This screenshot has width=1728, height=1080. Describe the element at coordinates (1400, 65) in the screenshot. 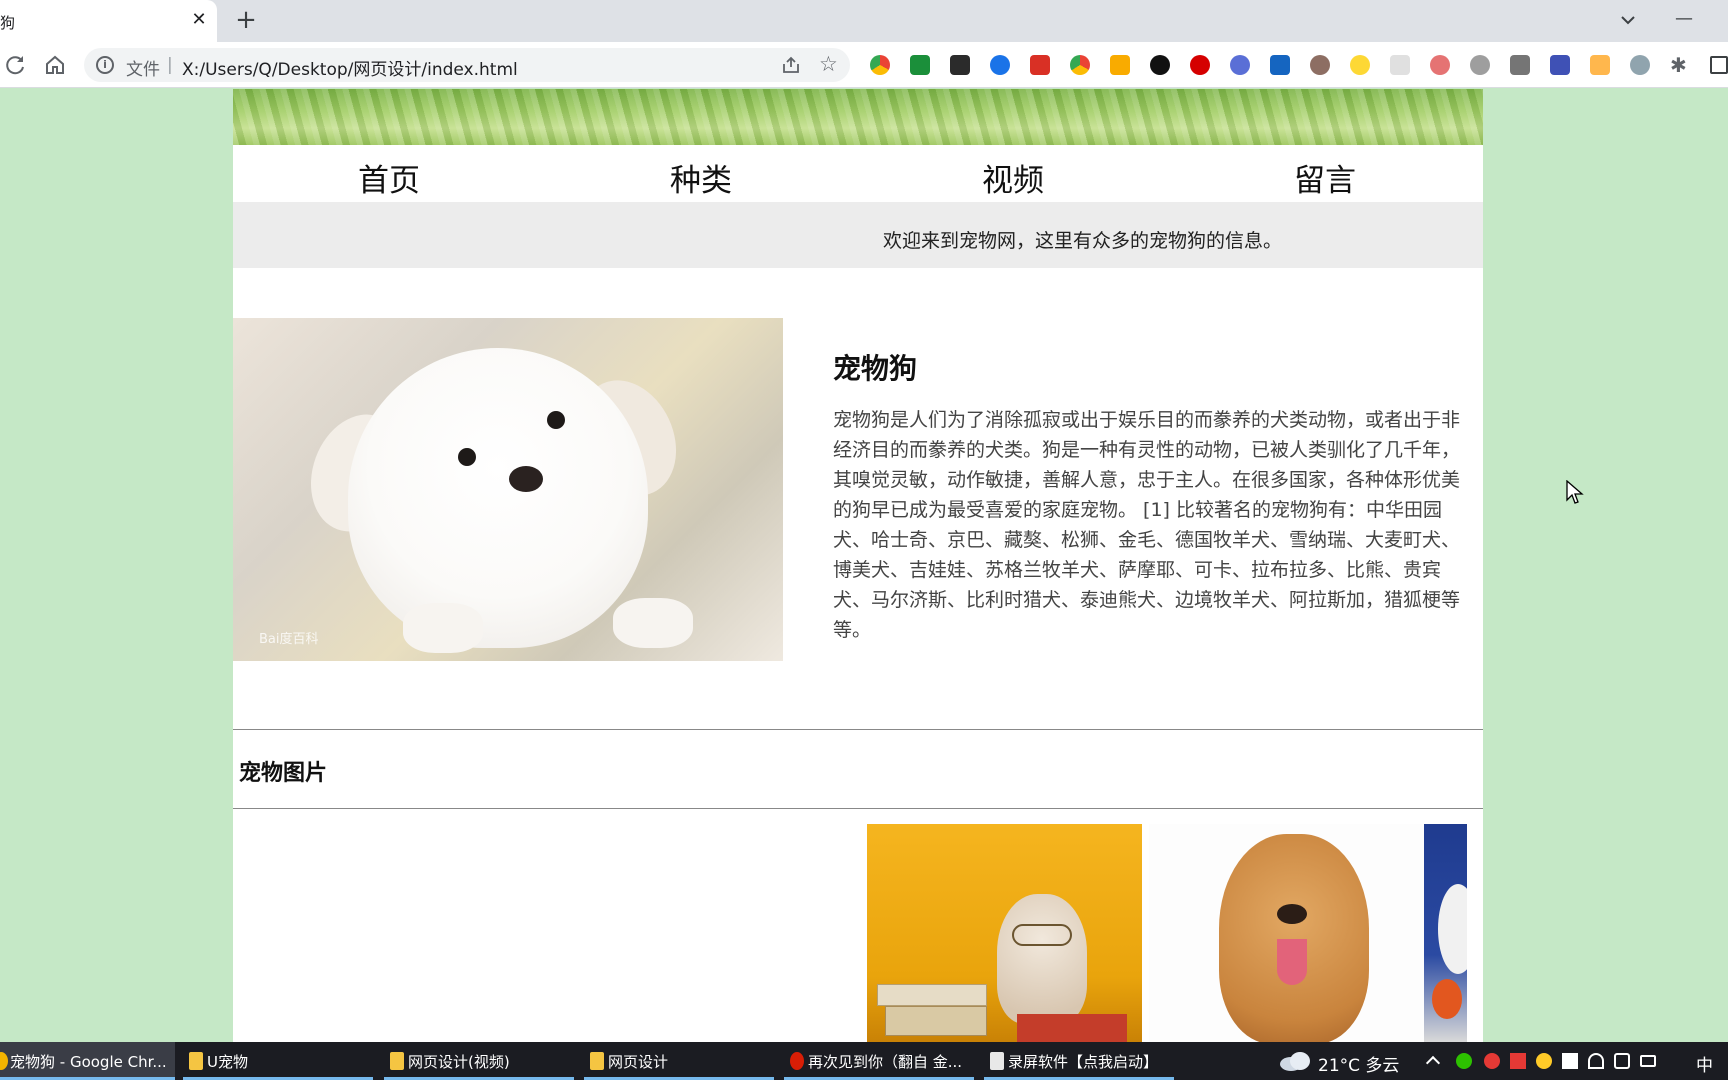

I see `blank-extension-icon` at that location.